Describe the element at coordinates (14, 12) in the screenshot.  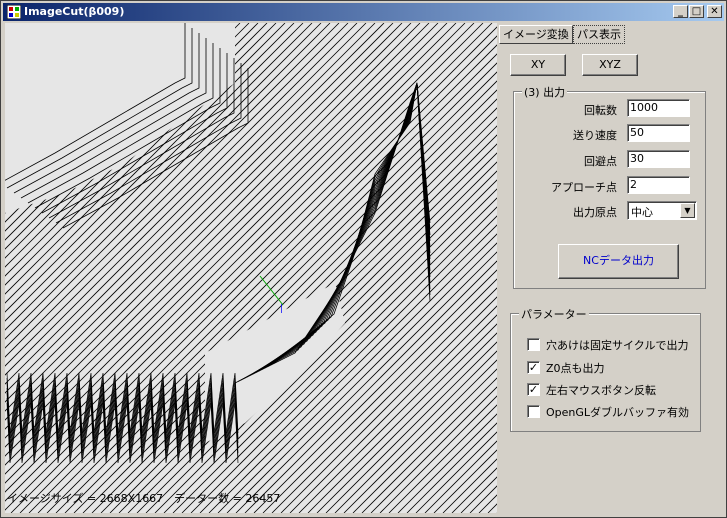
I see `app-icon` at that location.